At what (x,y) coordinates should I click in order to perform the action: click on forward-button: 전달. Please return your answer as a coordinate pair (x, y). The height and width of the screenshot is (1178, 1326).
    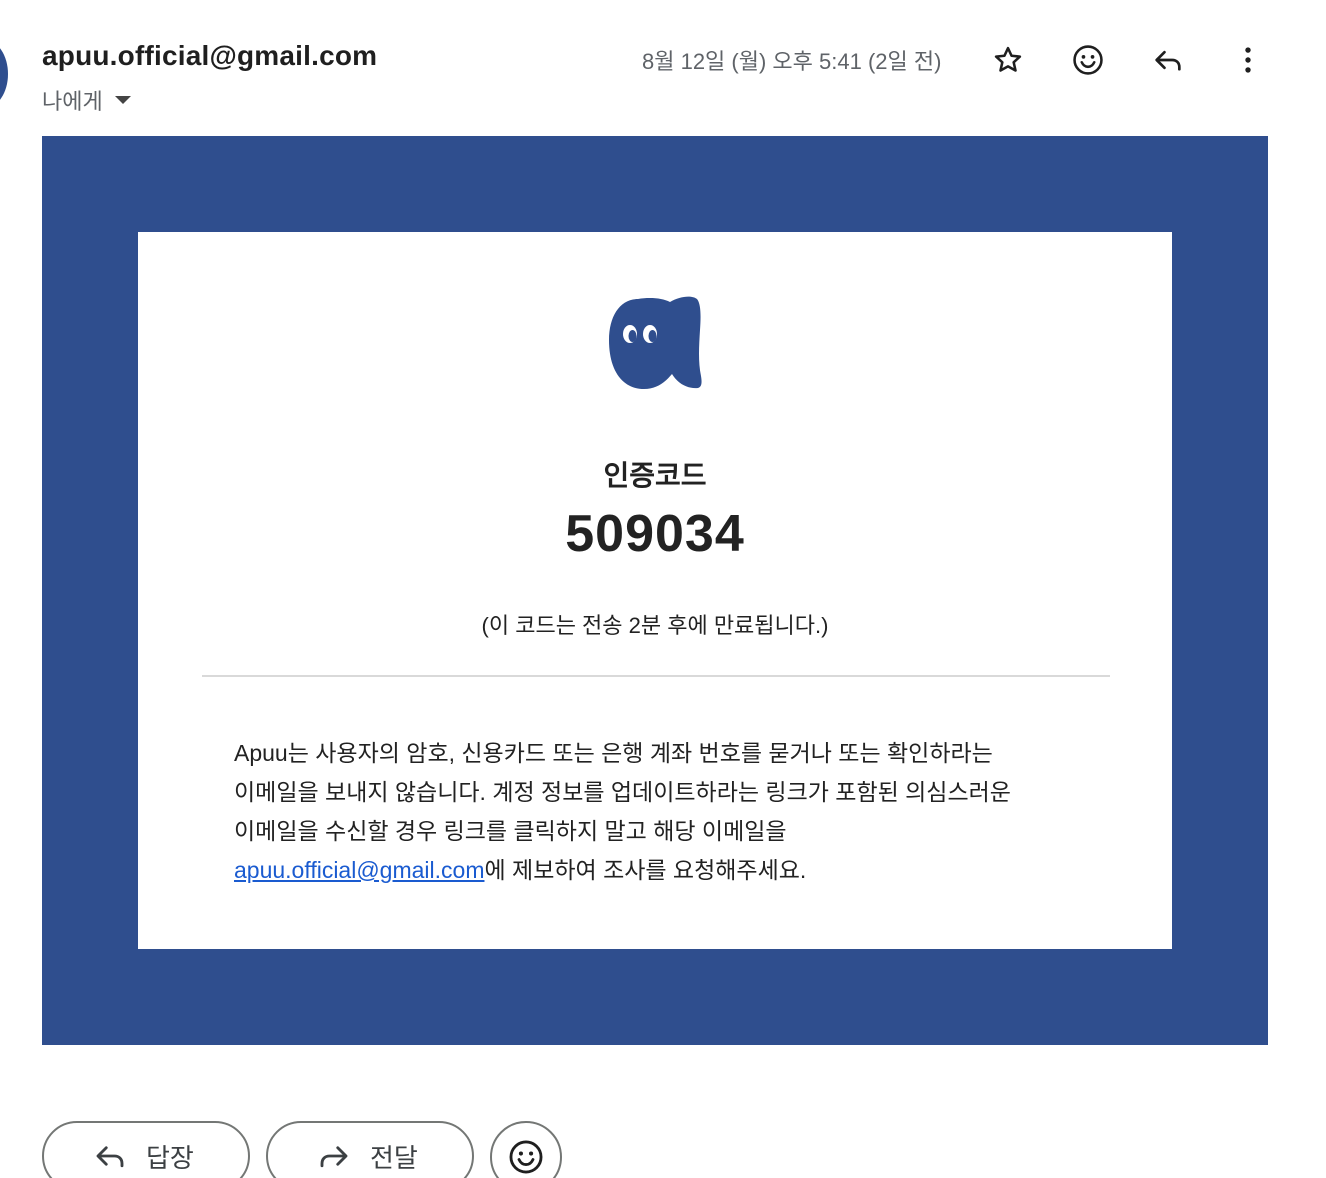
    Looking at the image, I should click on (370, 1149).